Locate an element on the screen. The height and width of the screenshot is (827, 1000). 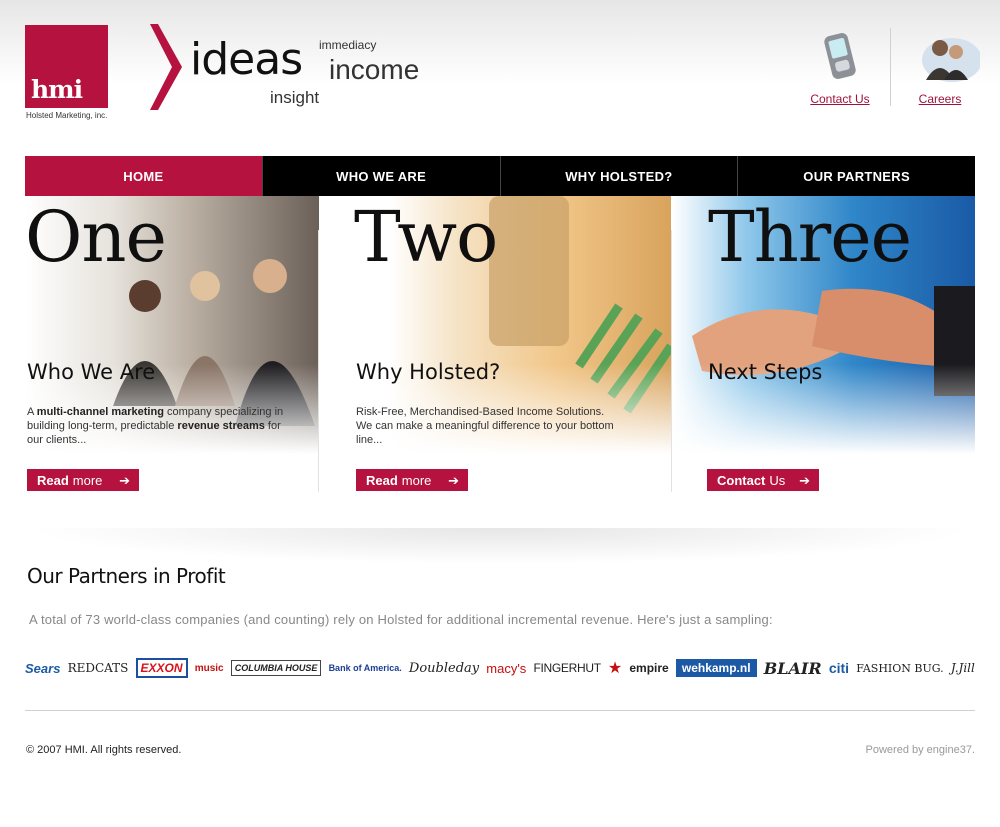
nav-item-who-we-are: WHO WE ARE is located at coordinates (380, 176).